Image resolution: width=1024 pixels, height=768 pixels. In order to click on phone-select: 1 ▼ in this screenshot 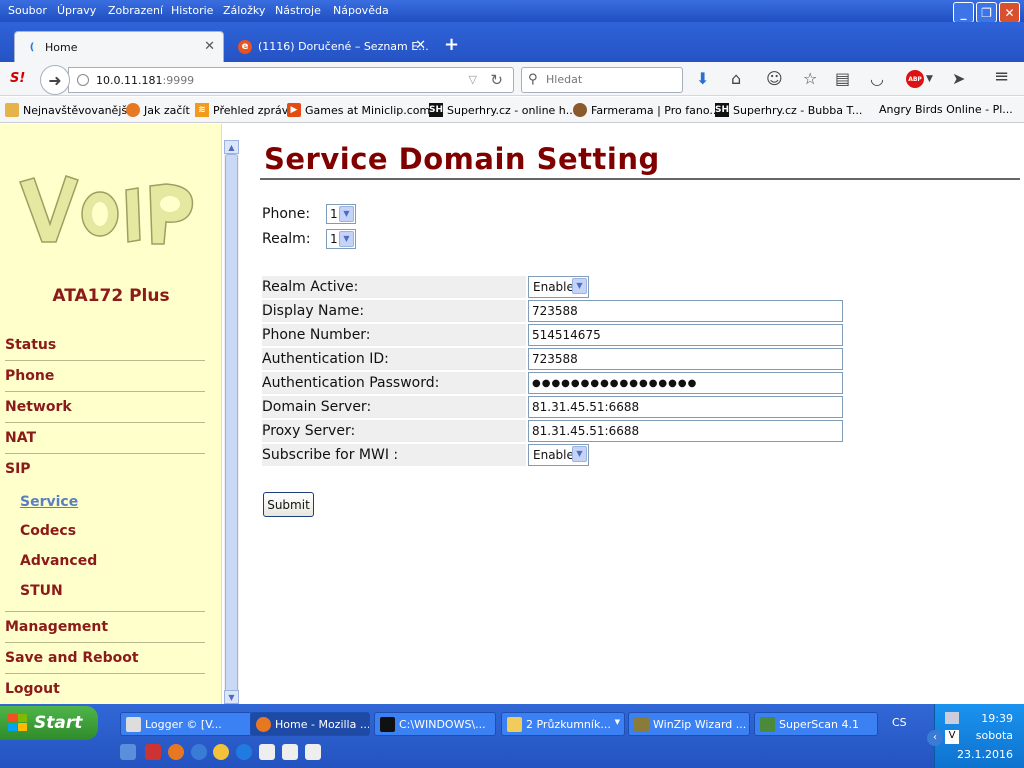, I will do `click(341, 214)`.